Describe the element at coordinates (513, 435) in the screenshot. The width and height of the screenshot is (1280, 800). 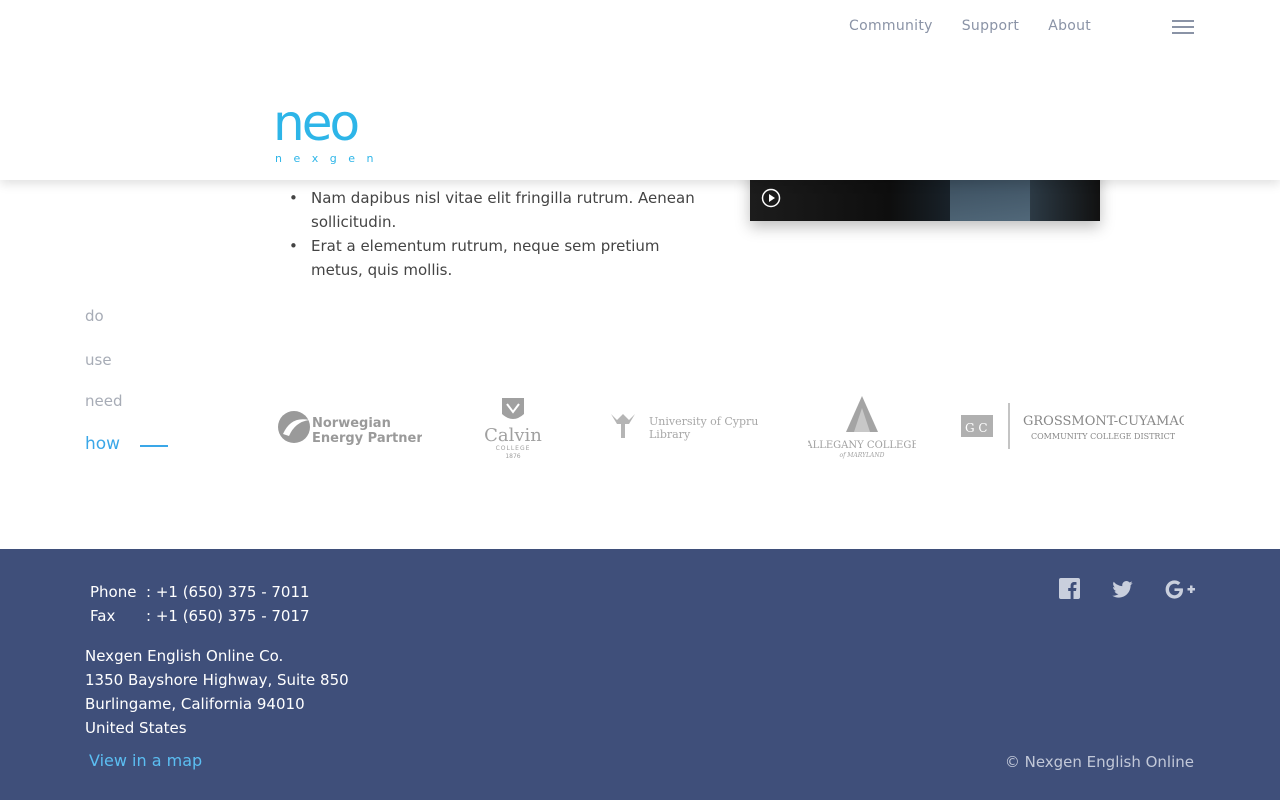
I see `partner-name: Calvin` at that location.